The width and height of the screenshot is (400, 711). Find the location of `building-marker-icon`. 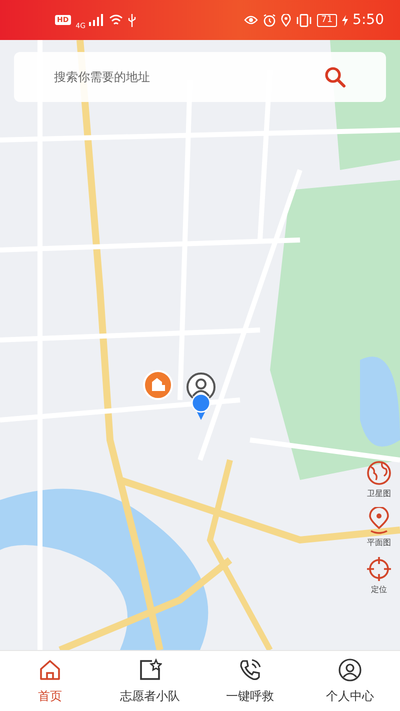

building-marker-icon is located at coordinates (158, 385).